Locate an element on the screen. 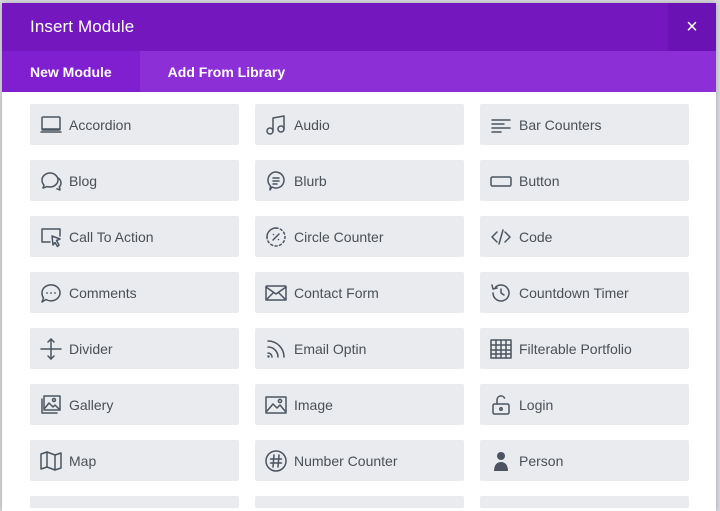 The height and width of the screenshot is (511, 720). module-circle-counter: Circle Counter is located at coordinates (359, 236).